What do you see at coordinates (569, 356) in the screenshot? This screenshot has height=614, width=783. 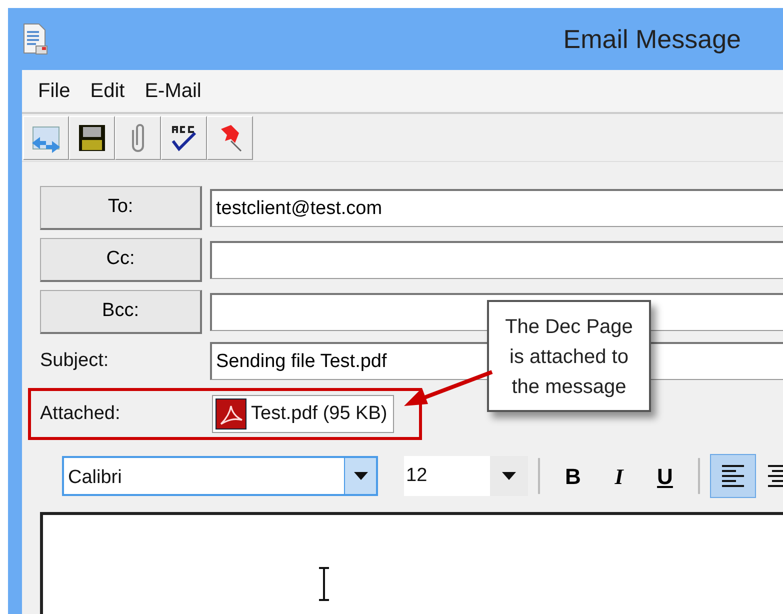 I see `callout-tooltip: The Dec Page is attached to the message` at bounding box center [569, 356].